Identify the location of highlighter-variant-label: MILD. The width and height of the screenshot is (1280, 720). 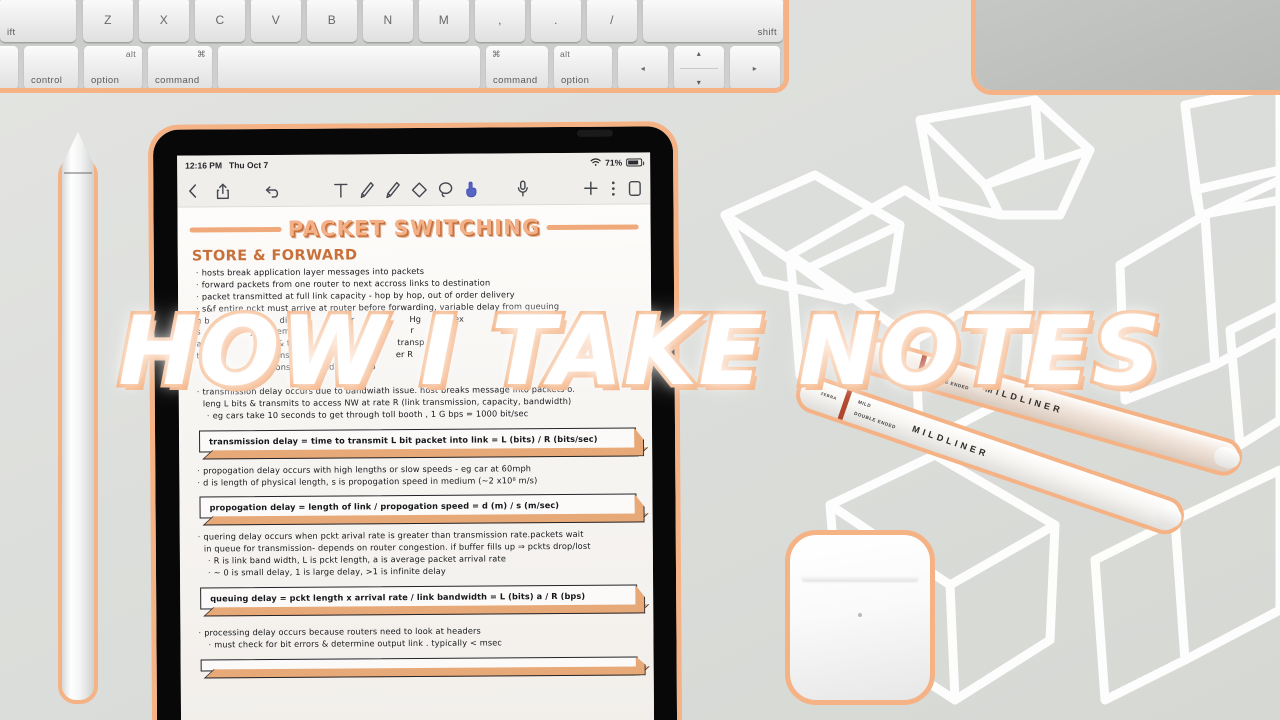
(864, 404).